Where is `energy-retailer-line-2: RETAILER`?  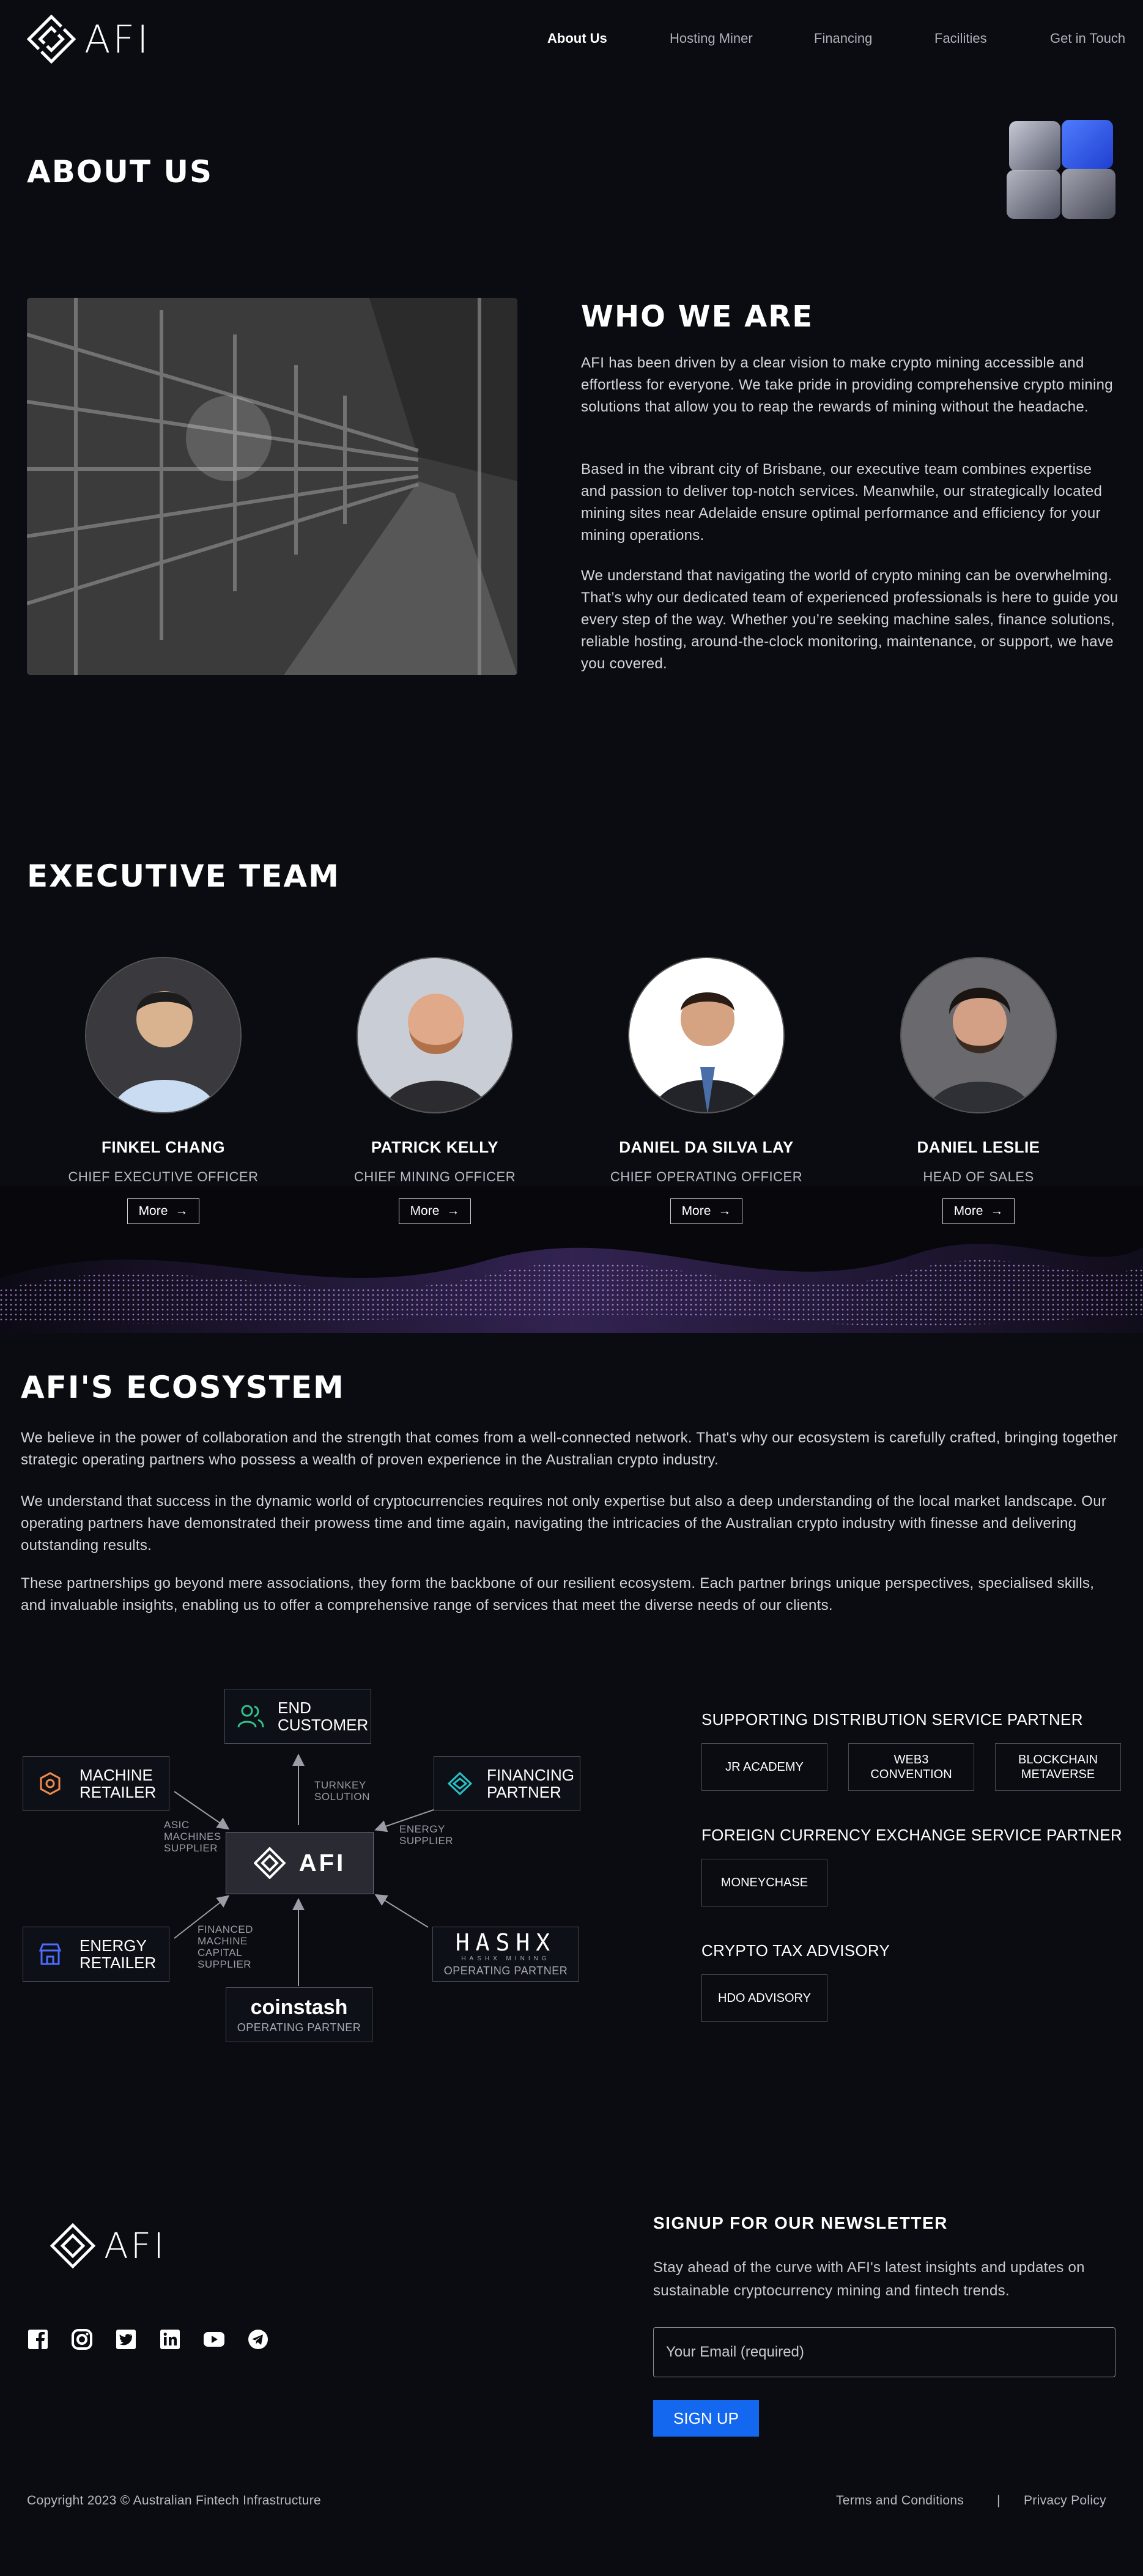
energy-retailer-line-2: RETAILER is located at coordinates (118, 1963).